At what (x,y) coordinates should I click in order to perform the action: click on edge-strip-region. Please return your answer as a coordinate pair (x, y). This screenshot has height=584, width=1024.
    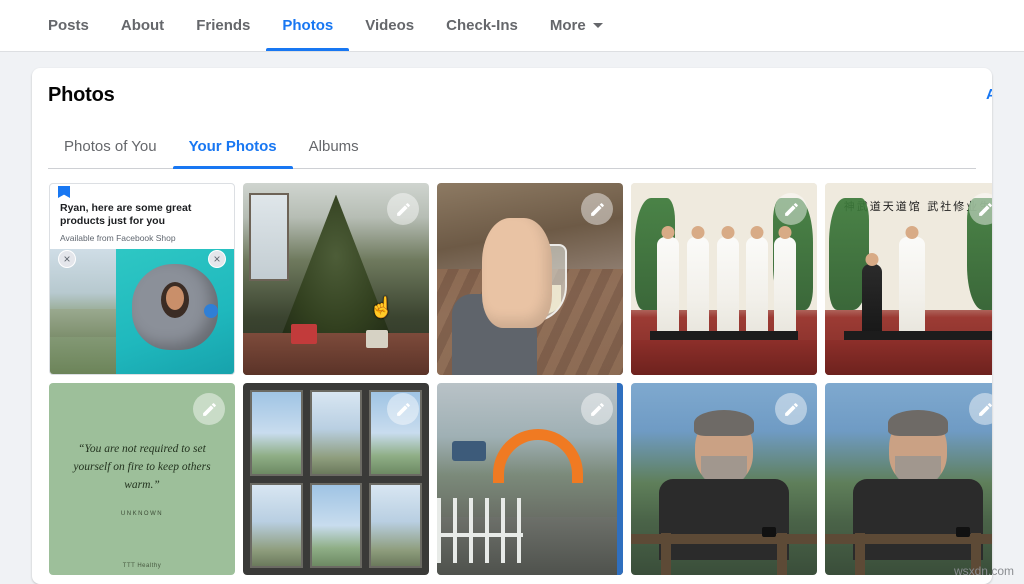
    Looking at the image, I should click on (620, 479).